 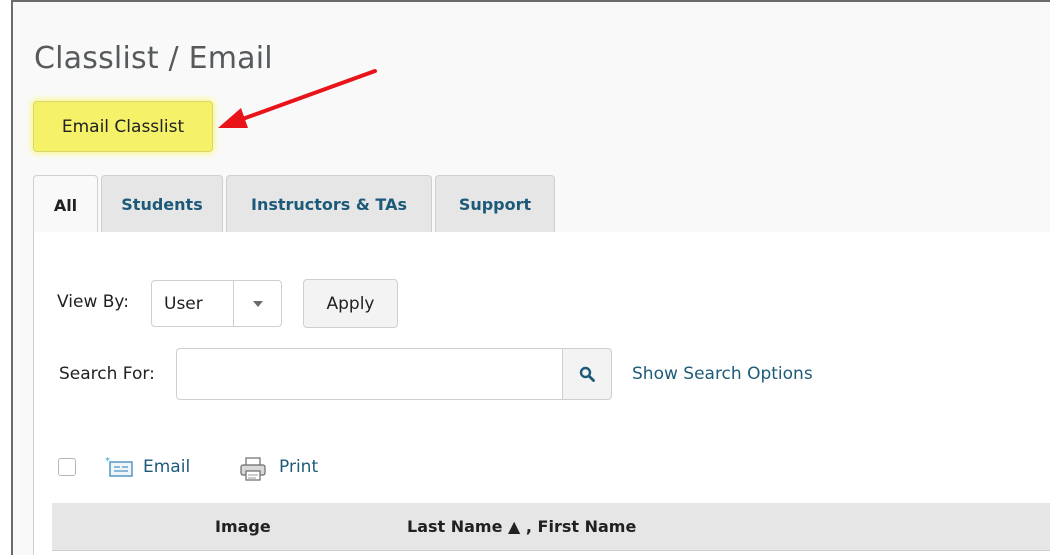 I want to click on red-annotation-arrow, so click(x=297, y=98).